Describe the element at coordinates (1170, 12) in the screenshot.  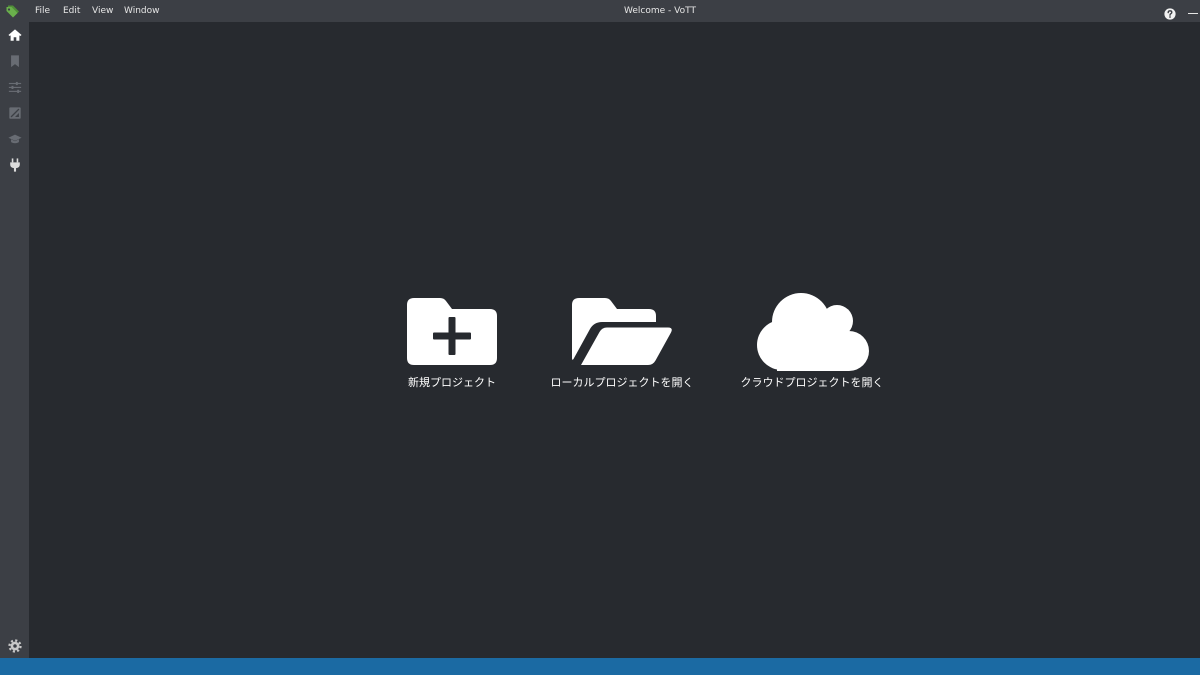
I see `question-circle-icon` at that location.